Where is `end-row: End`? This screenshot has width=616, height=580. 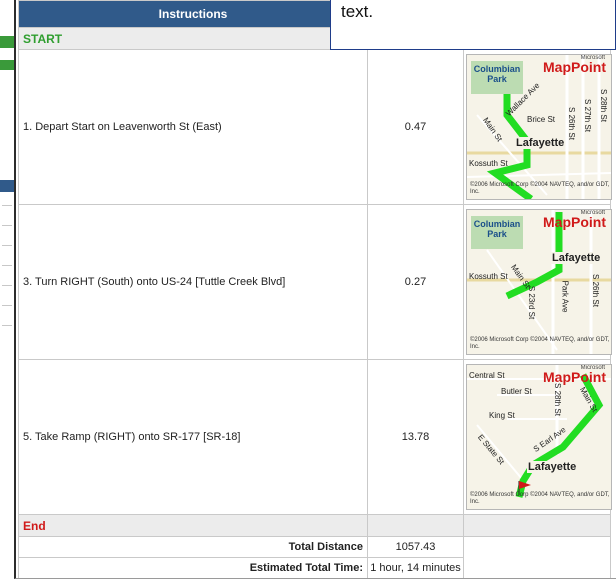
end-row: End is located at coordinates (314, 525).